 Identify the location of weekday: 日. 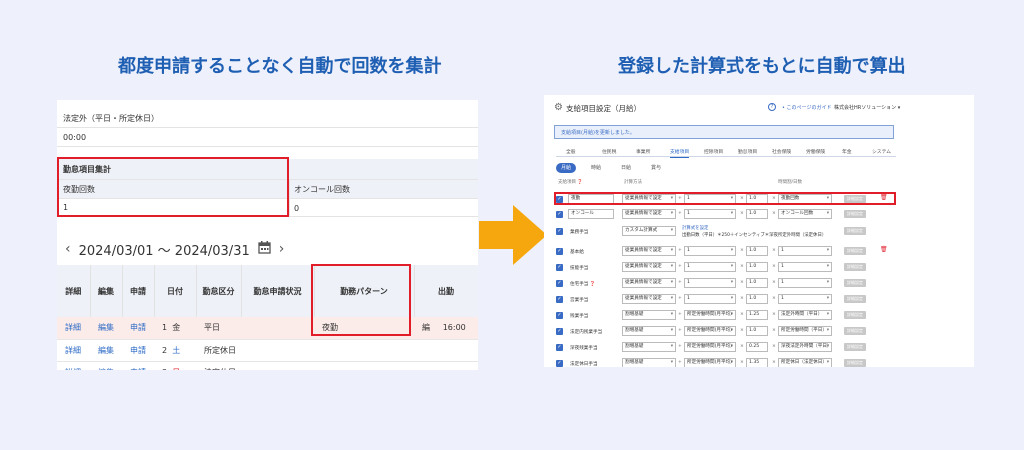
(176, 369).